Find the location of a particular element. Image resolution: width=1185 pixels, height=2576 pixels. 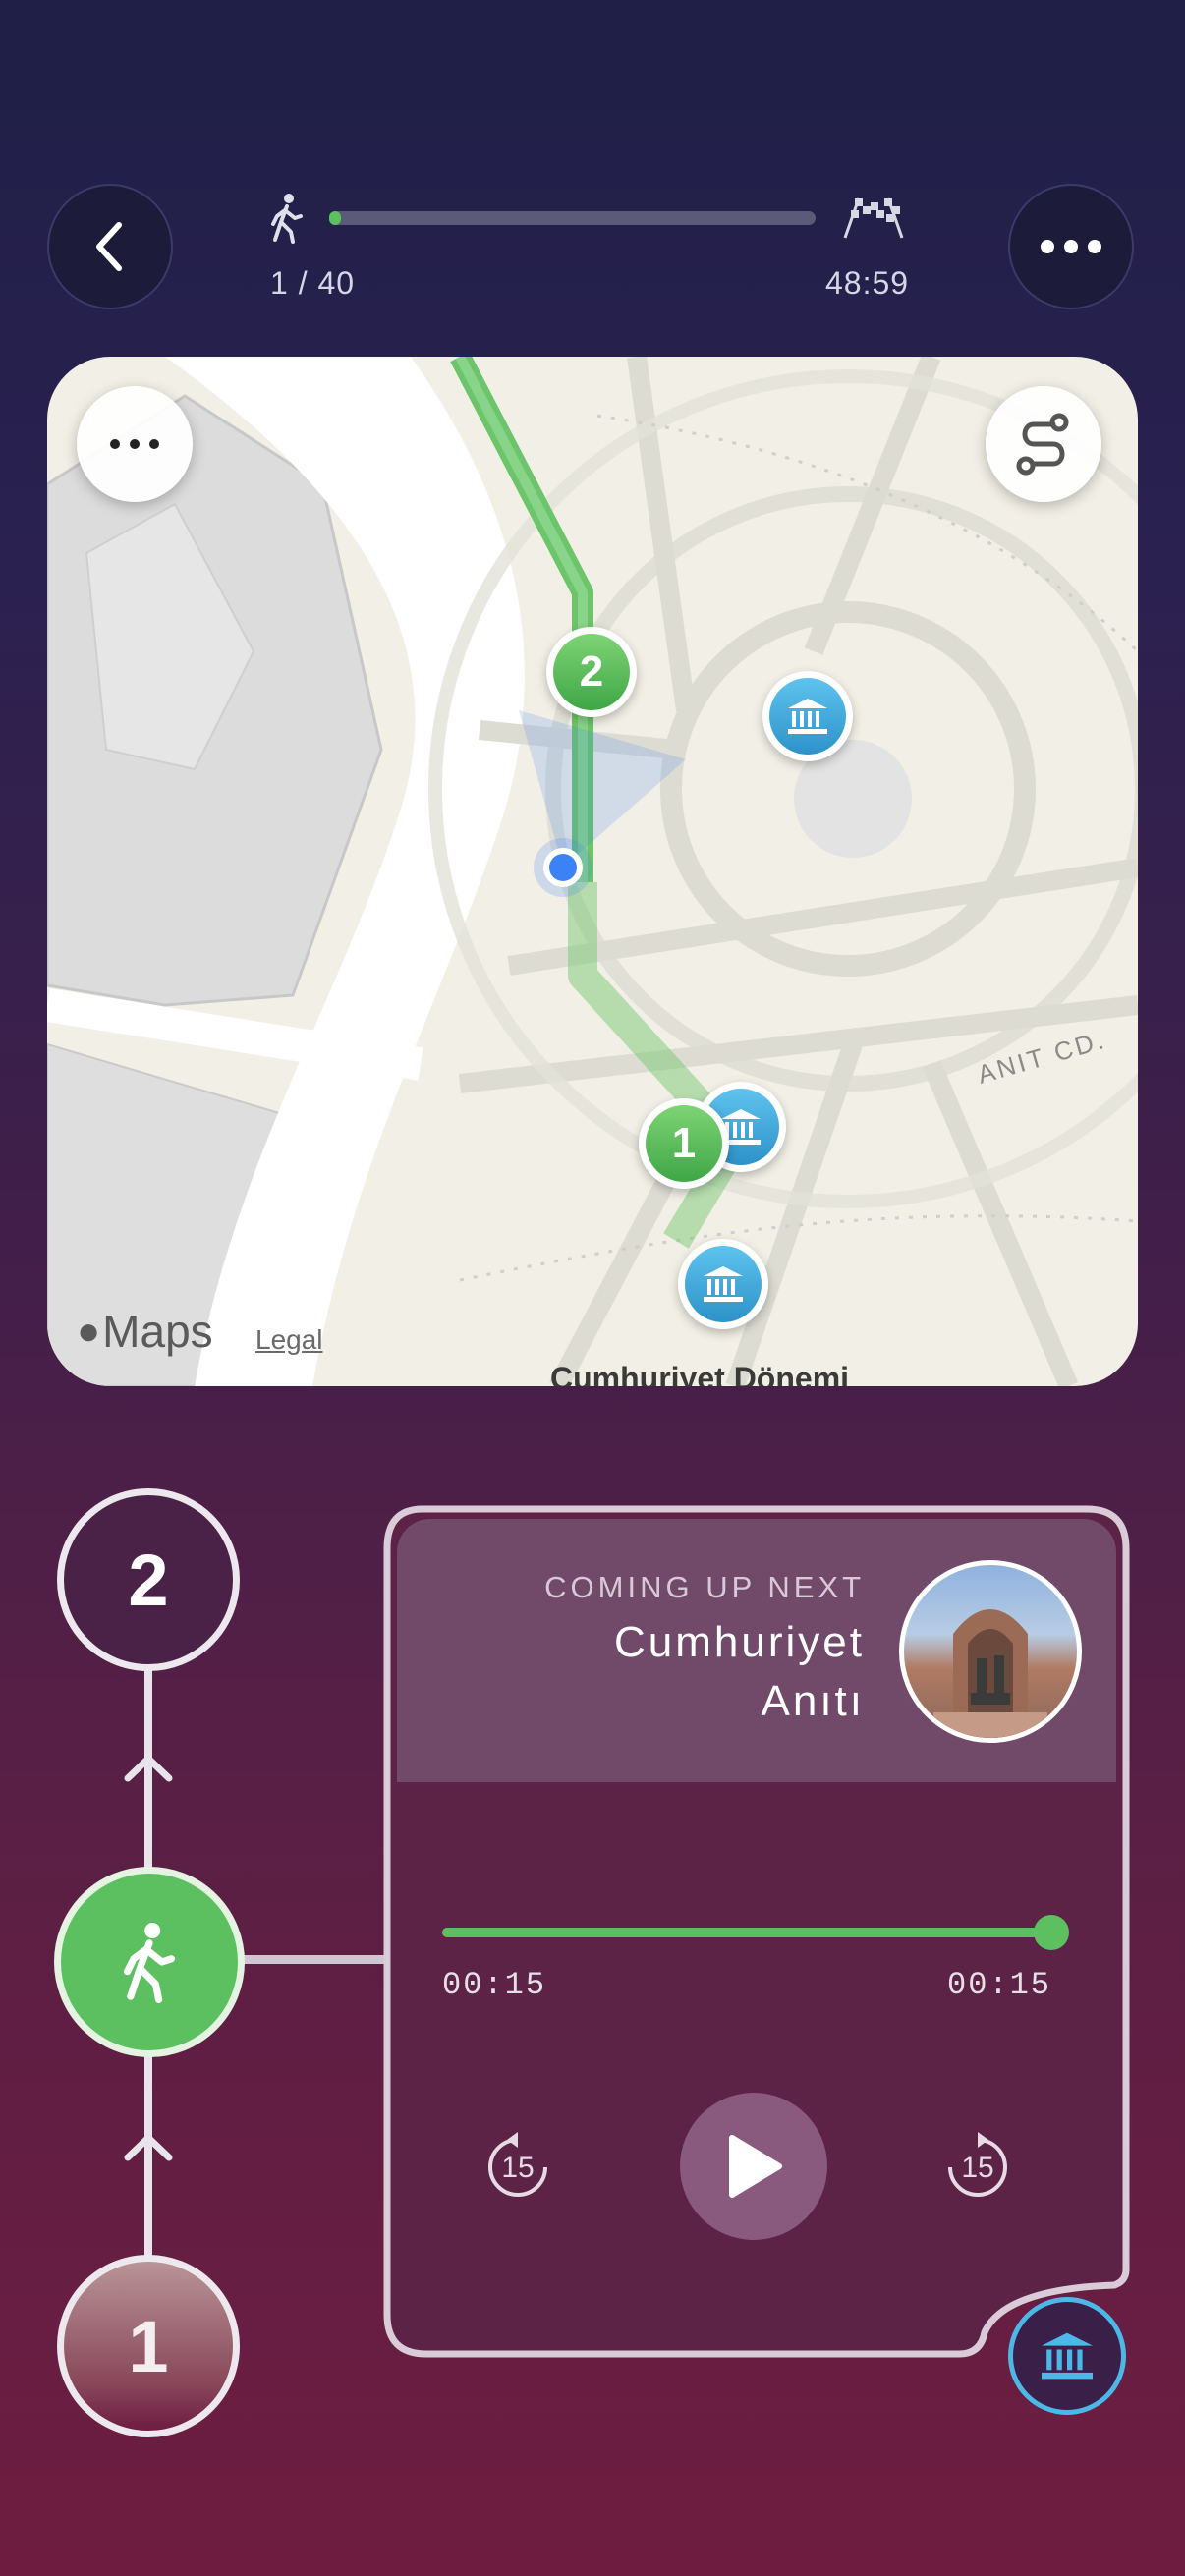

play-button is located at coordinates (753, 2166).